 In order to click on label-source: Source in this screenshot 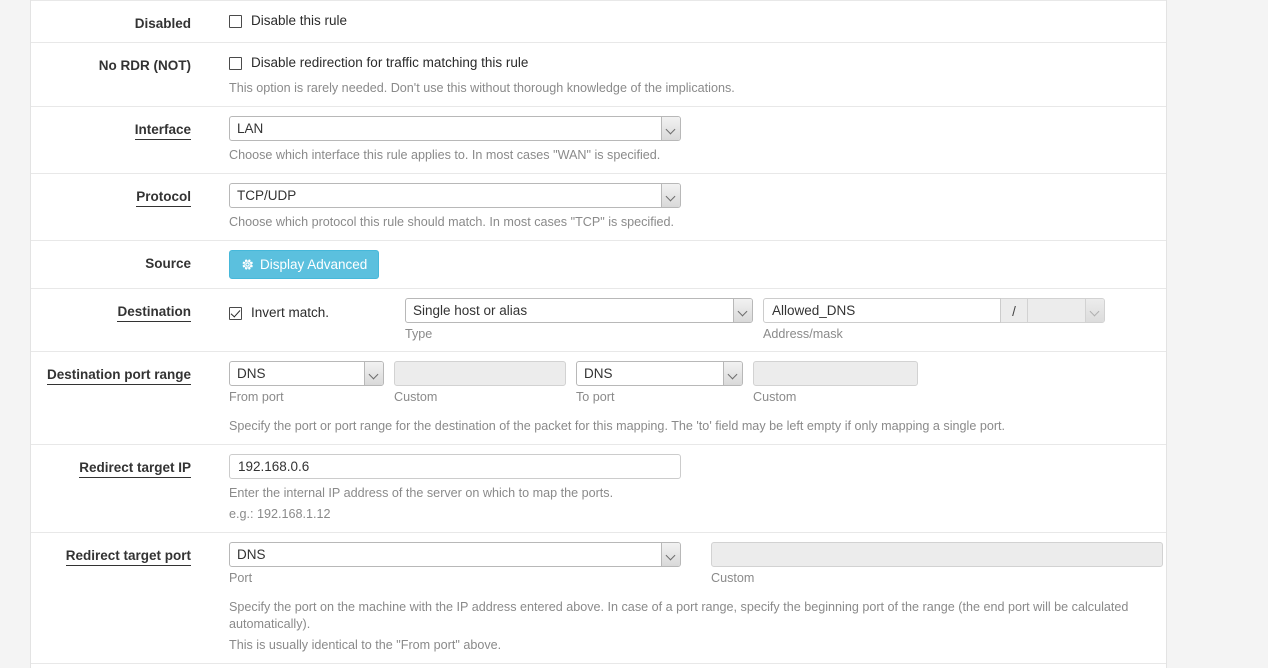, I will do `click(119, 261)`.